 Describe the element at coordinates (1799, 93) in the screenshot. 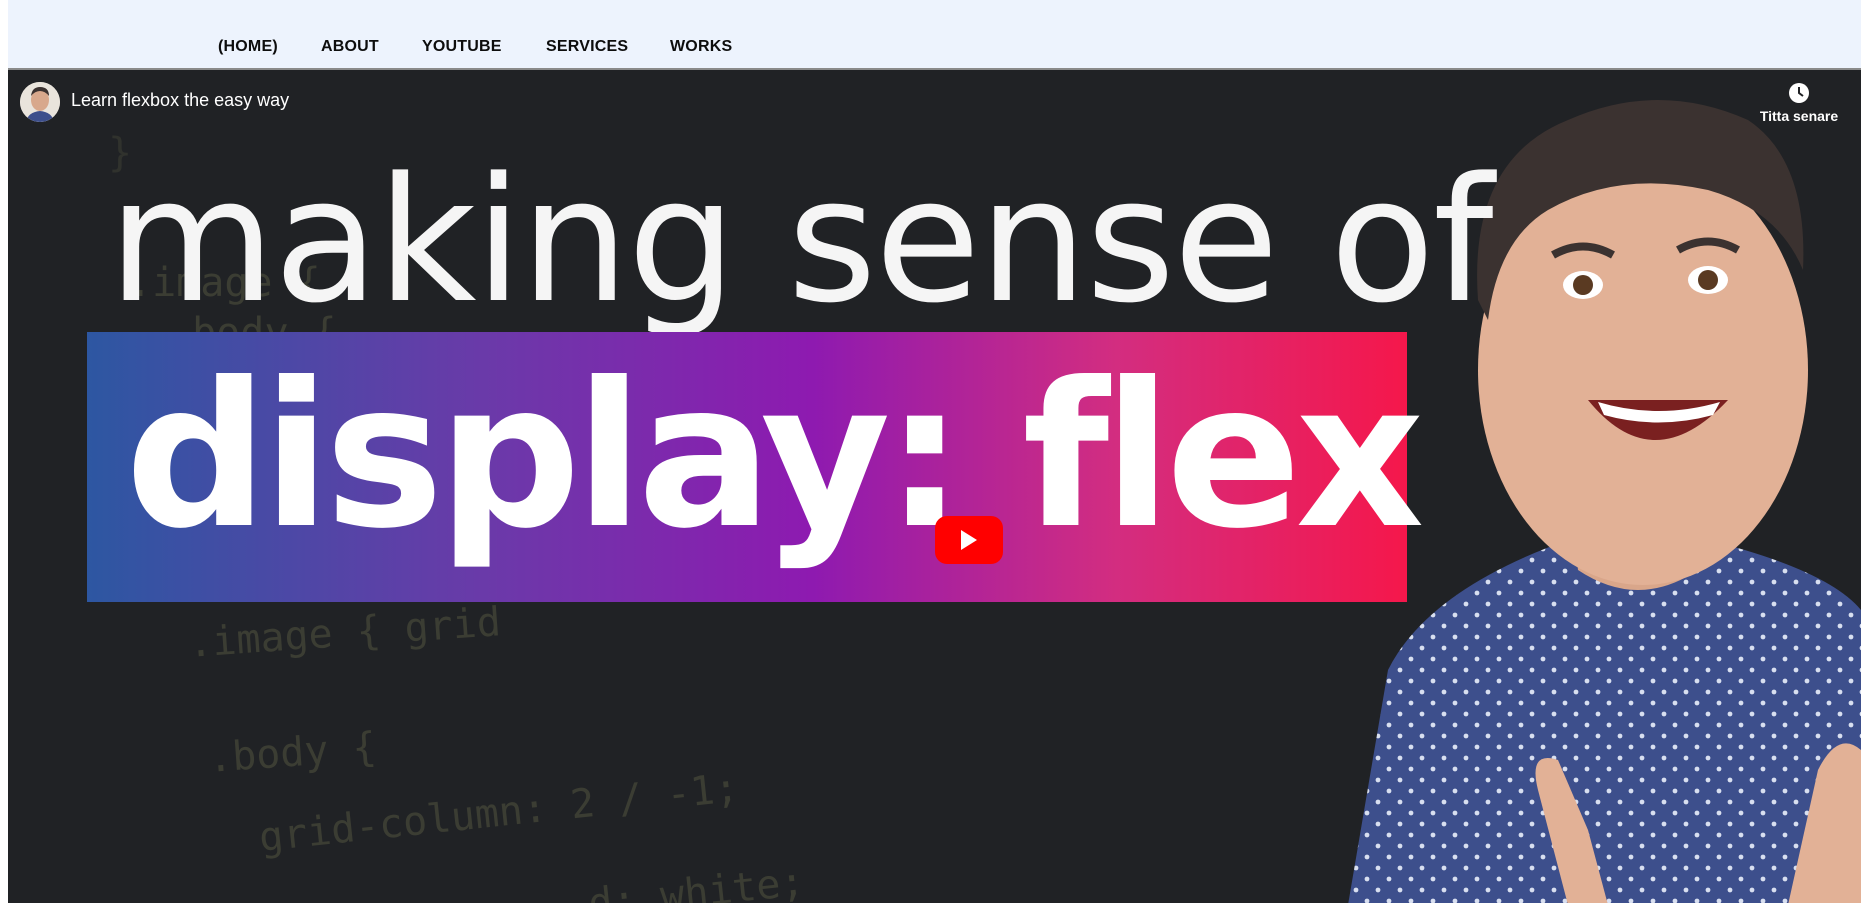

I see `clock-icon` at that location.